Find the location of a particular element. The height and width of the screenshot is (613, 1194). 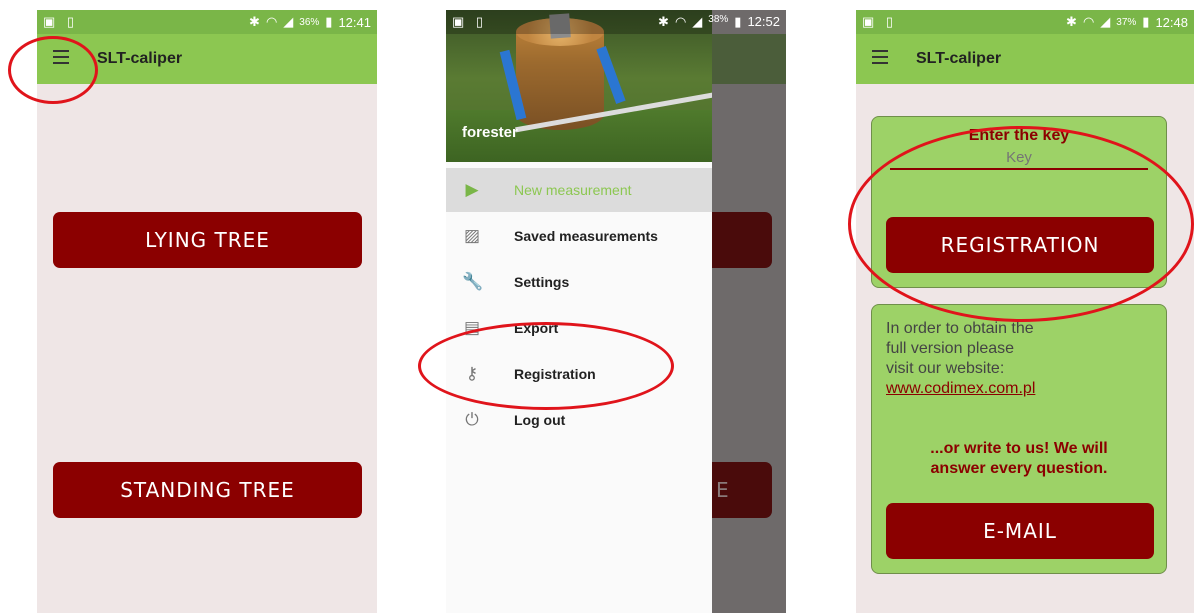

status-bar: ▣ ▯ ✱ ◠ ◢ 37% ▮ 12:48 is located at coordinates (1025, 22).